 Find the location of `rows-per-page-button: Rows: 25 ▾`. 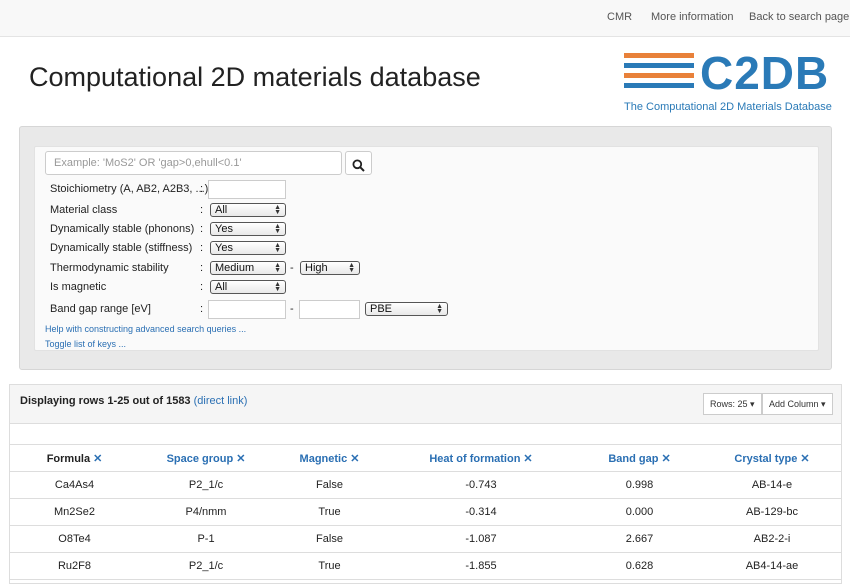

rows-per-page-button: Rows: 25 ▾ is located at coordinates (732, 404).